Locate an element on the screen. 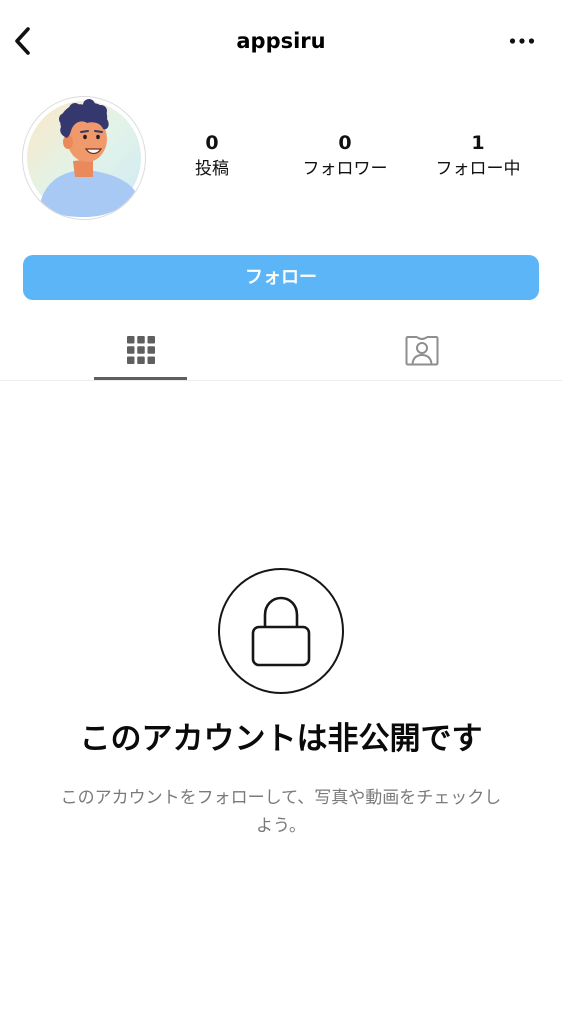 This screenshot has width=562, height=1024. followers-label: フォロワー is located at coordinates (345, 169).